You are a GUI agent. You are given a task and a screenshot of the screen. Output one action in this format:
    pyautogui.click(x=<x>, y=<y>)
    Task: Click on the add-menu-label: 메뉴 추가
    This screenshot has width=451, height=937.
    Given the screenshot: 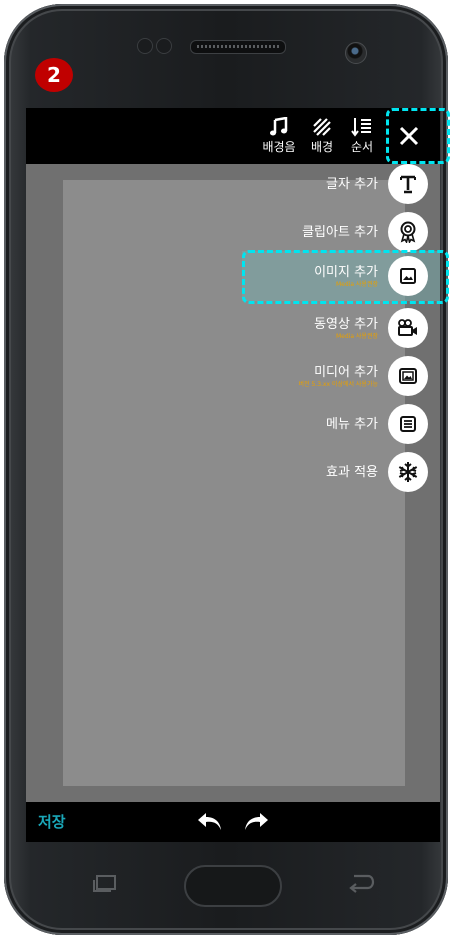 What is the action you would take?
    pyautogui.click(x=352, y=424)
    